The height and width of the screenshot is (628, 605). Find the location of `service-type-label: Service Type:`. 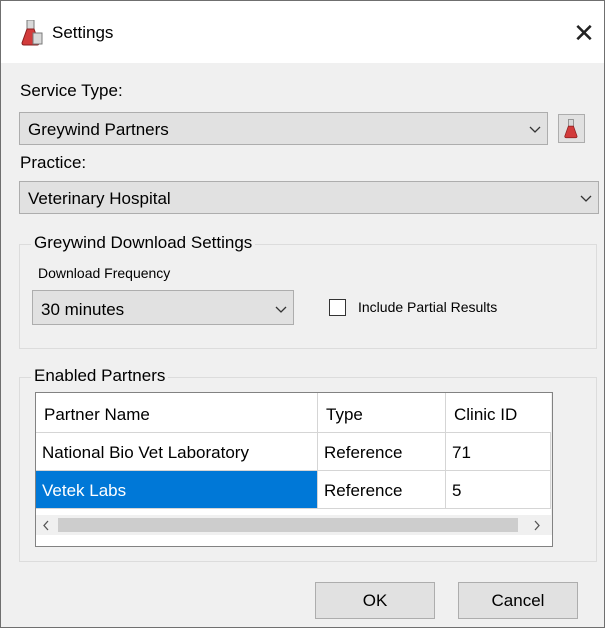

service-type-label: Service Type: is located at coordinates (71, 90).